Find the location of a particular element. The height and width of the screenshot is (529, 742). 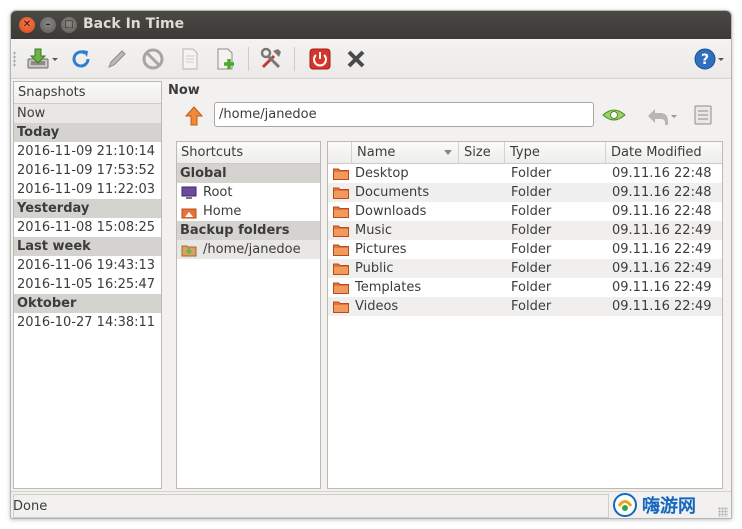

file-name: Downloads is located at coordinates (391, 211).